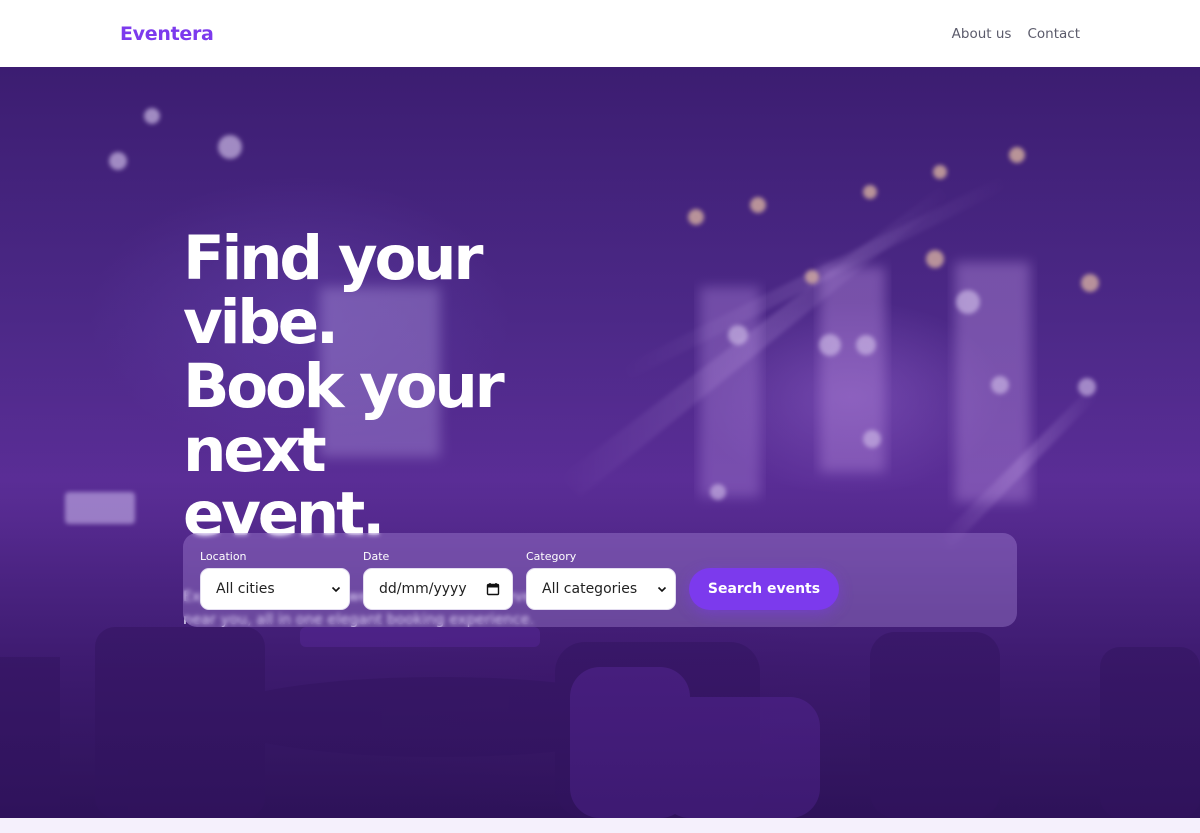 The image size is (1200, 833). I want to click on nav-link-contact: Contact, so click(1053, 34).